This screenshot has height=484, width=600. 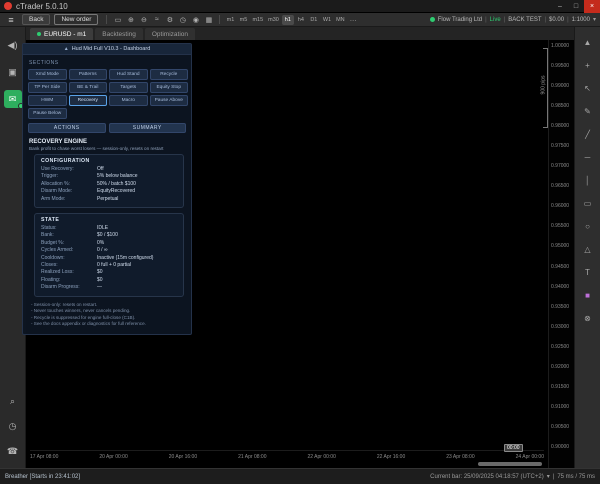 What do you see at coordinates (36, 19) in the screenshot?
I see `back-button: Back` at bounding box center [36, 19].